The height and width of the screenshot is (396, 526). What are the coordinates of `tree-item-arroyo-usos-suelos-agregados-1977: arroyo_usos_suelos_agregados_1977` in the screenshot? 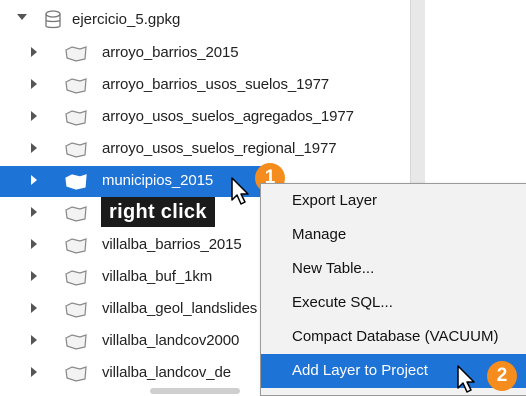 It's located at (205, 117).